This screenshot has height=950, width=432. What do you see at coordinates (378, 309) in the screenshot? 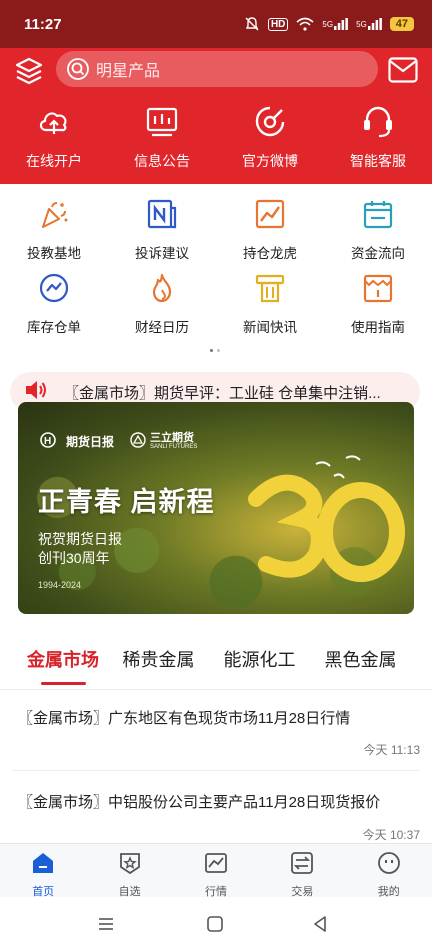
I see `grid-item-guide: 使用指南` at bounding box center [378, 309].